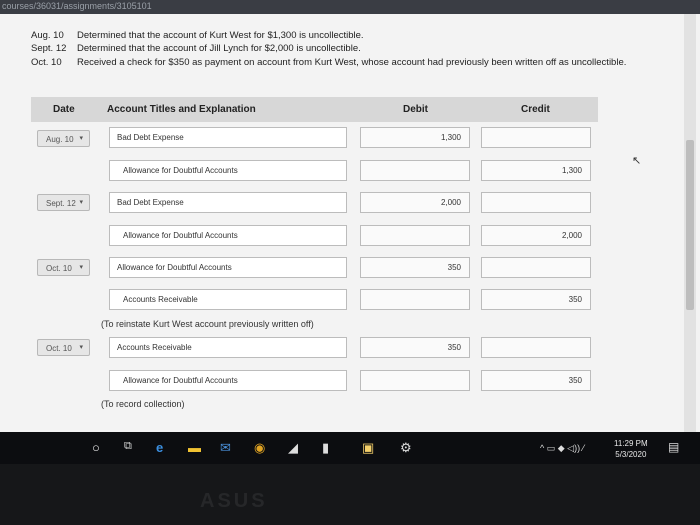 This screenshot has width=700, height=525. What do you see at coordinates (225, 448) in the screenshot?
I see `mail-icon: ✉` at bounding box center [225, 448].